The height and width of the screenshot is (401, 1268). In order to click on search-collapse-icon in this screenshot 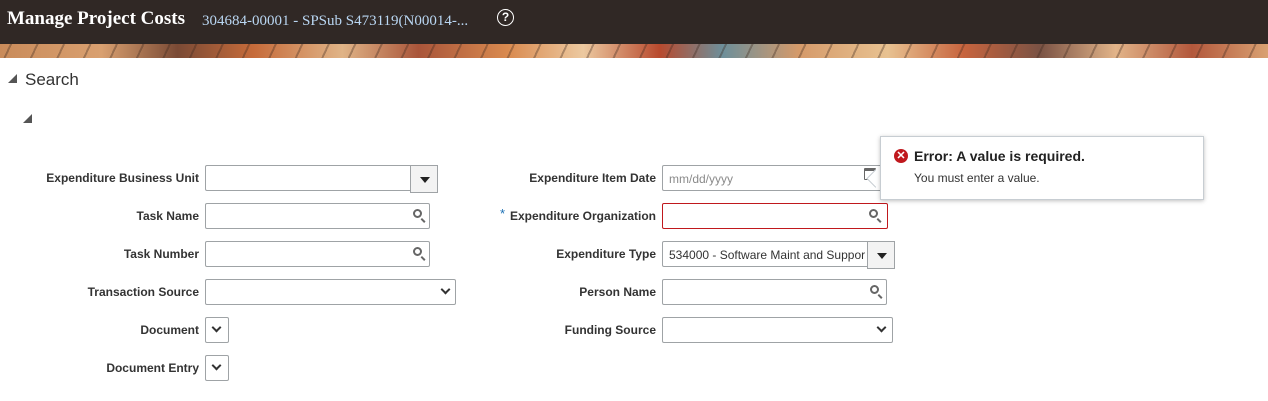, I will do `click(12, 78)`.